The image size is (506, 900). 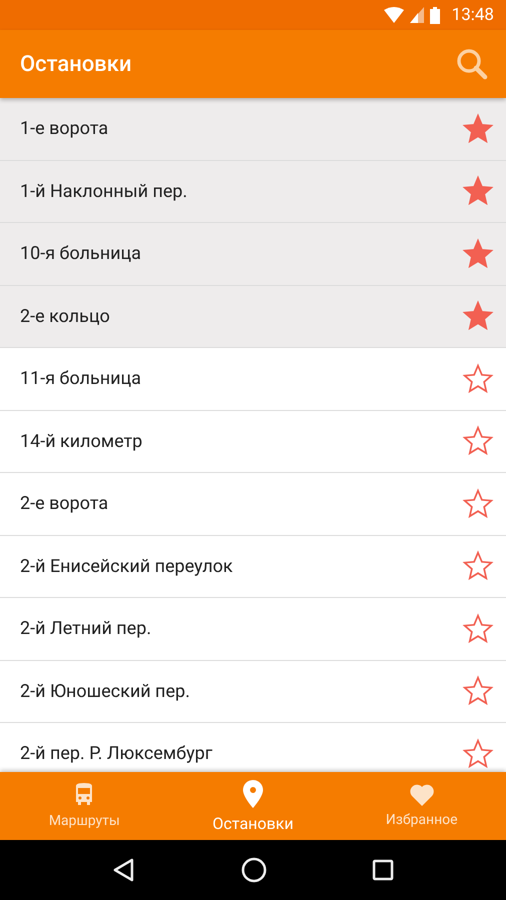 I want to click on stop-row: 2-е кольцо, so click(x=253, y=317).